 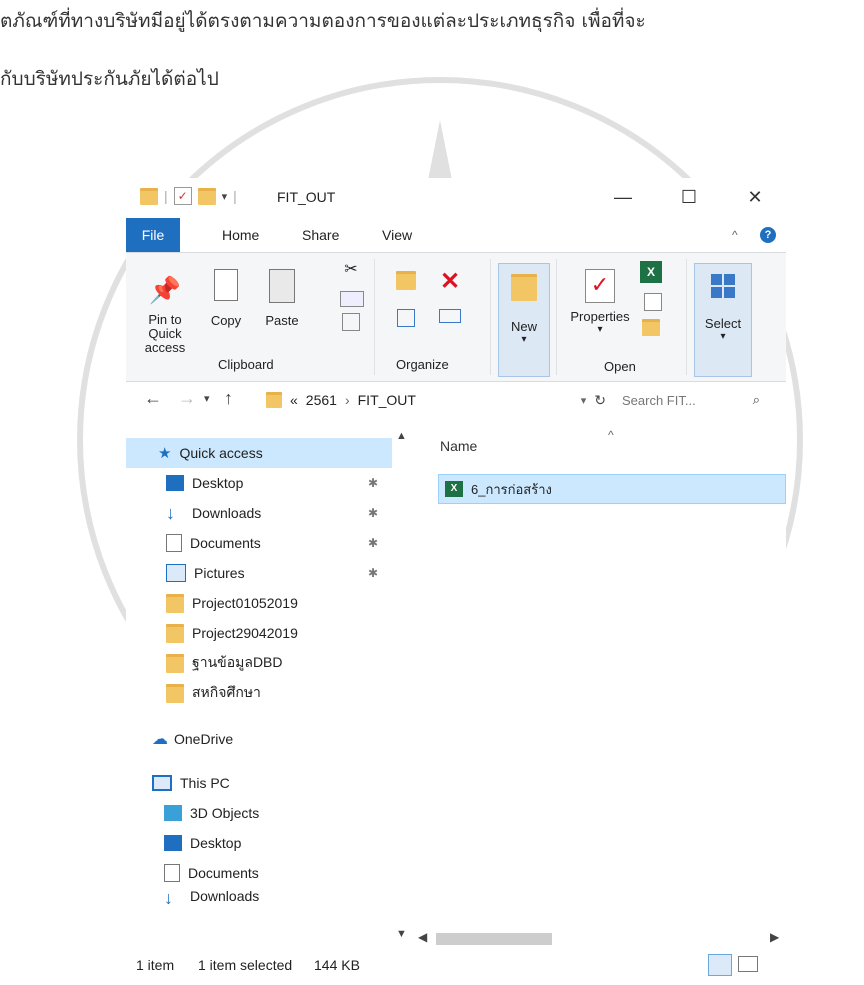 What do you see at coordinates (401, 934) in the screenshot?
I see `scroll-down-icon: ▼` at bounding box center [401, 934].